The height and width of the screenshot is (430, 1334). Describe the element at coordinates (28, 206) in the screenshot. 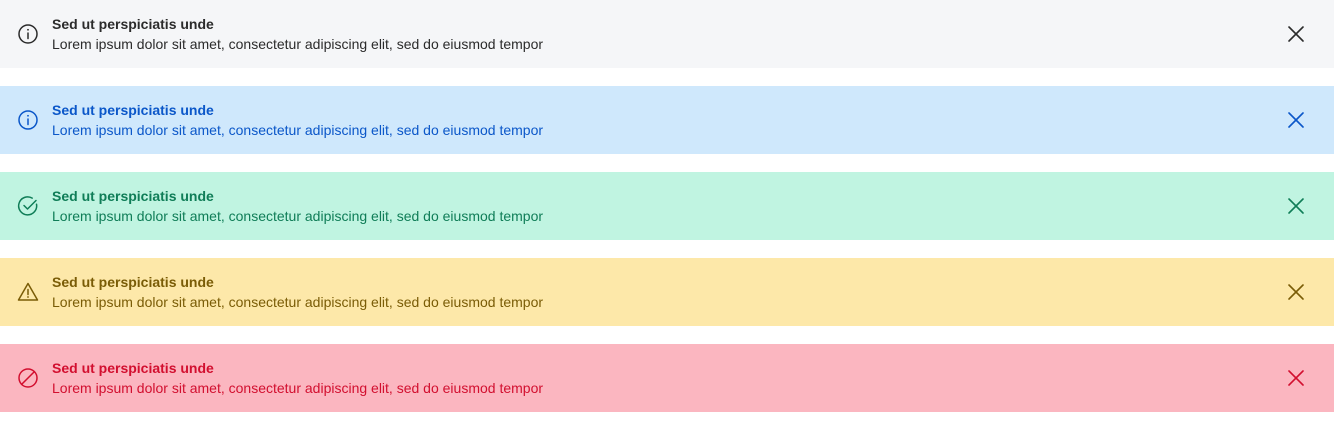

I see `check-circle-icon` at that location.